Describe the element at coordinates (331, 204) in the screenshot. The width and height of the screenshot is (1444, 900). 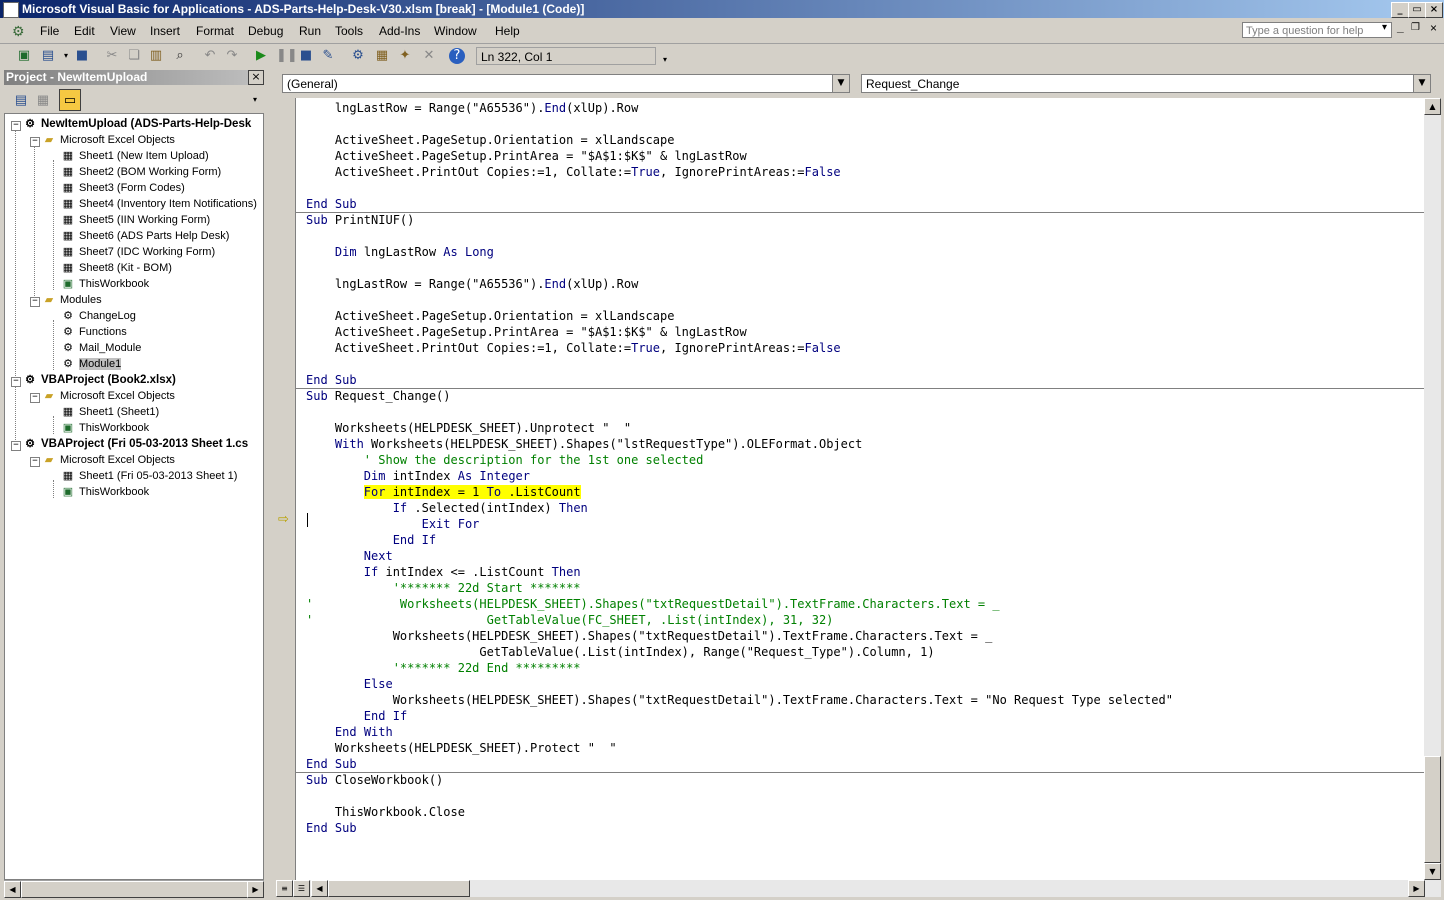
I see `code-line: End Sub` at that location.